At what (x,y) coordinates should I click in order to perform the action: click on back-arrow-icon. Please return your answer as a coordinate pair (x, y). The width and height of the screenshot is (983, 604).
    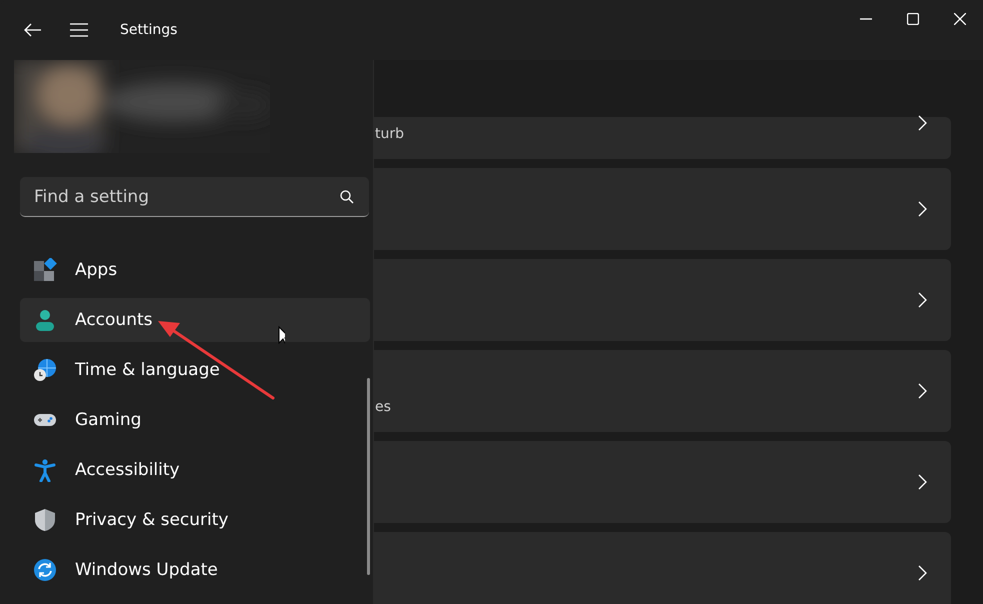
    Looking at the image, I should click on (33, 30).